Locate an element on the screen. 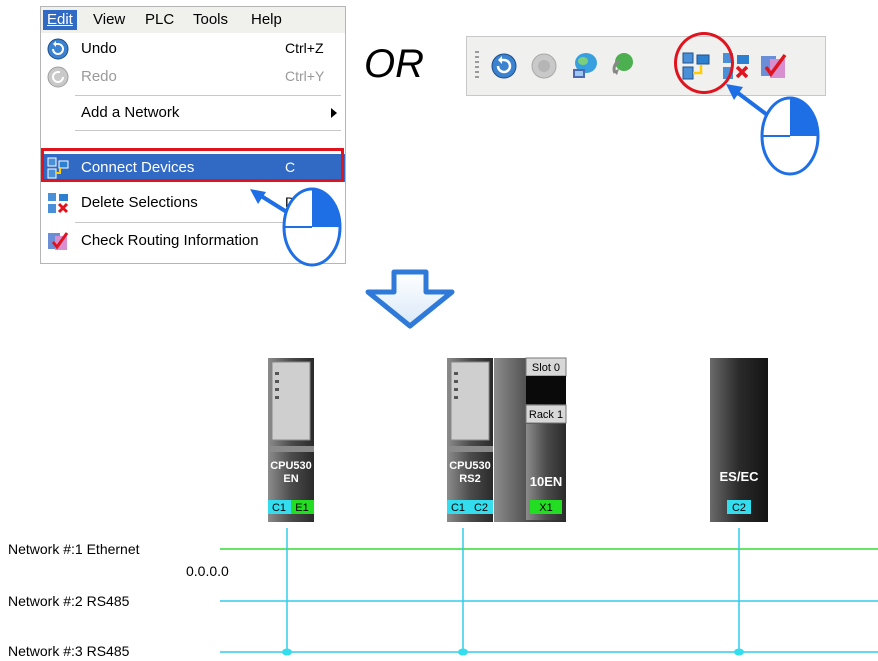  menu-bar: Edit View PLC Tools Help is located at coordinates (193, 20).